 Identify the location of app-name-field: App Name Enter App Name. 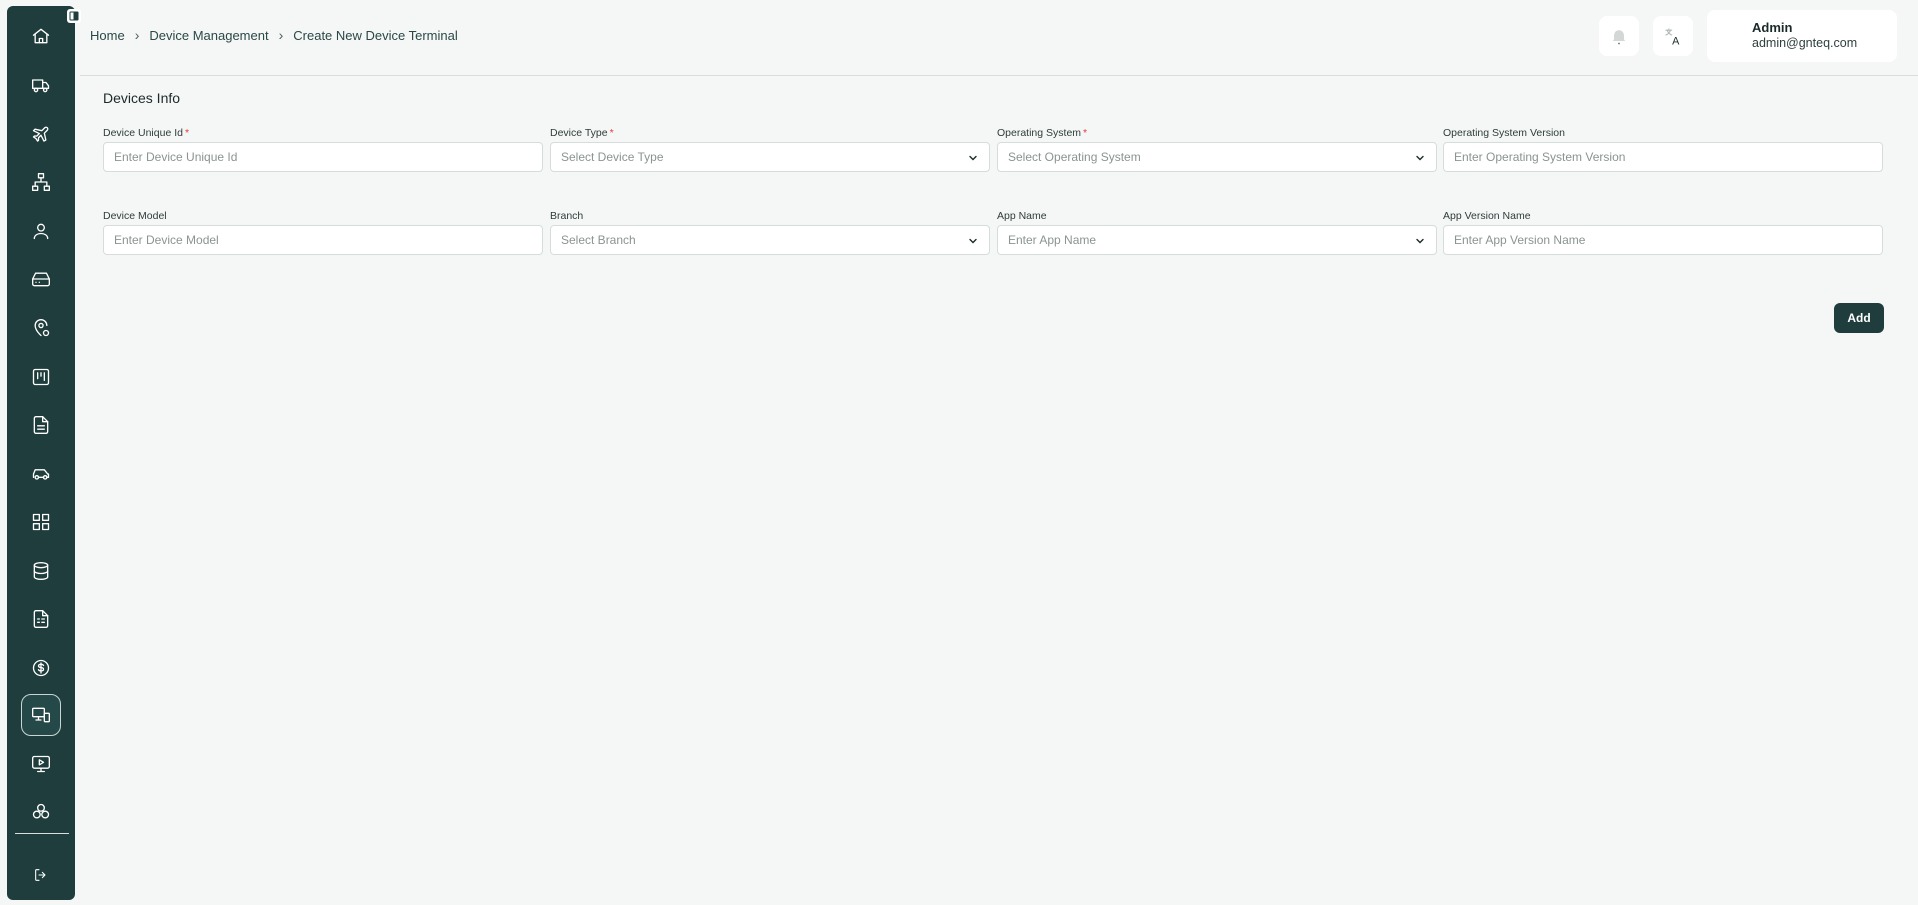
(1217, 232).